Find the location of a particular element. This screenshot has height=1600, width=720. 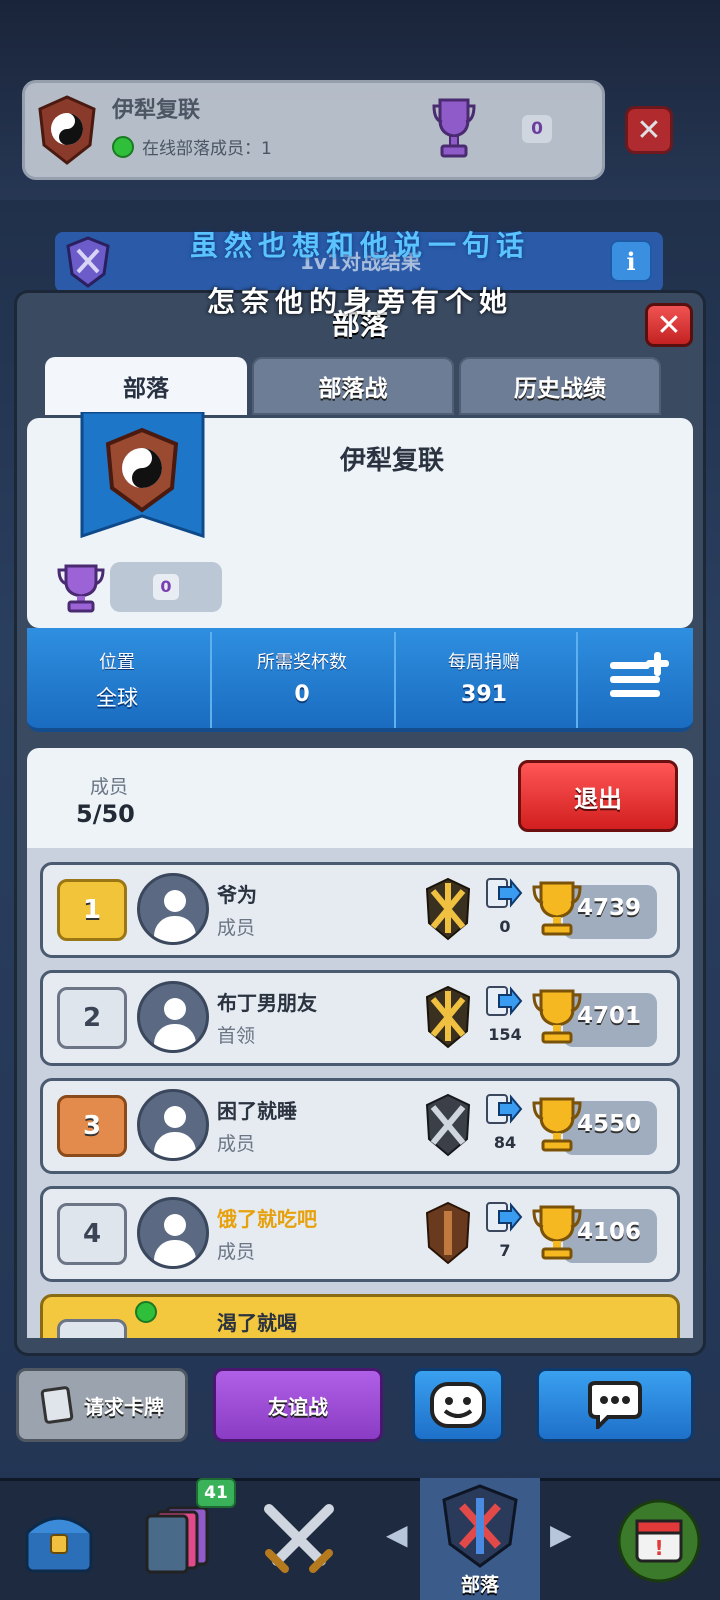

trophy-icon is located at coordinates (454, 128).